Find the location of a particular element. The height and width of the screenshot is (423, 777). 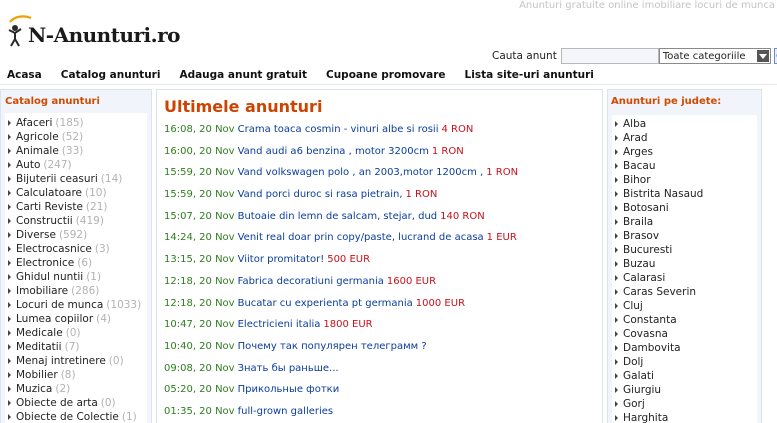

catalog-item: Calculatoare (10) is located at coordinates (76, 193).